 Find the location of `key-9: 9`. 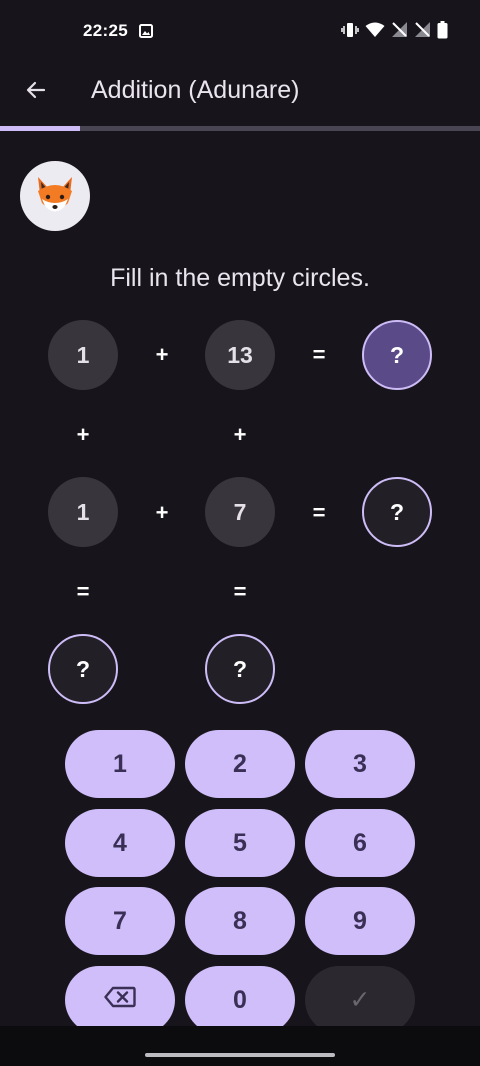

key-9: 9 is located at coordinates (360, 921).